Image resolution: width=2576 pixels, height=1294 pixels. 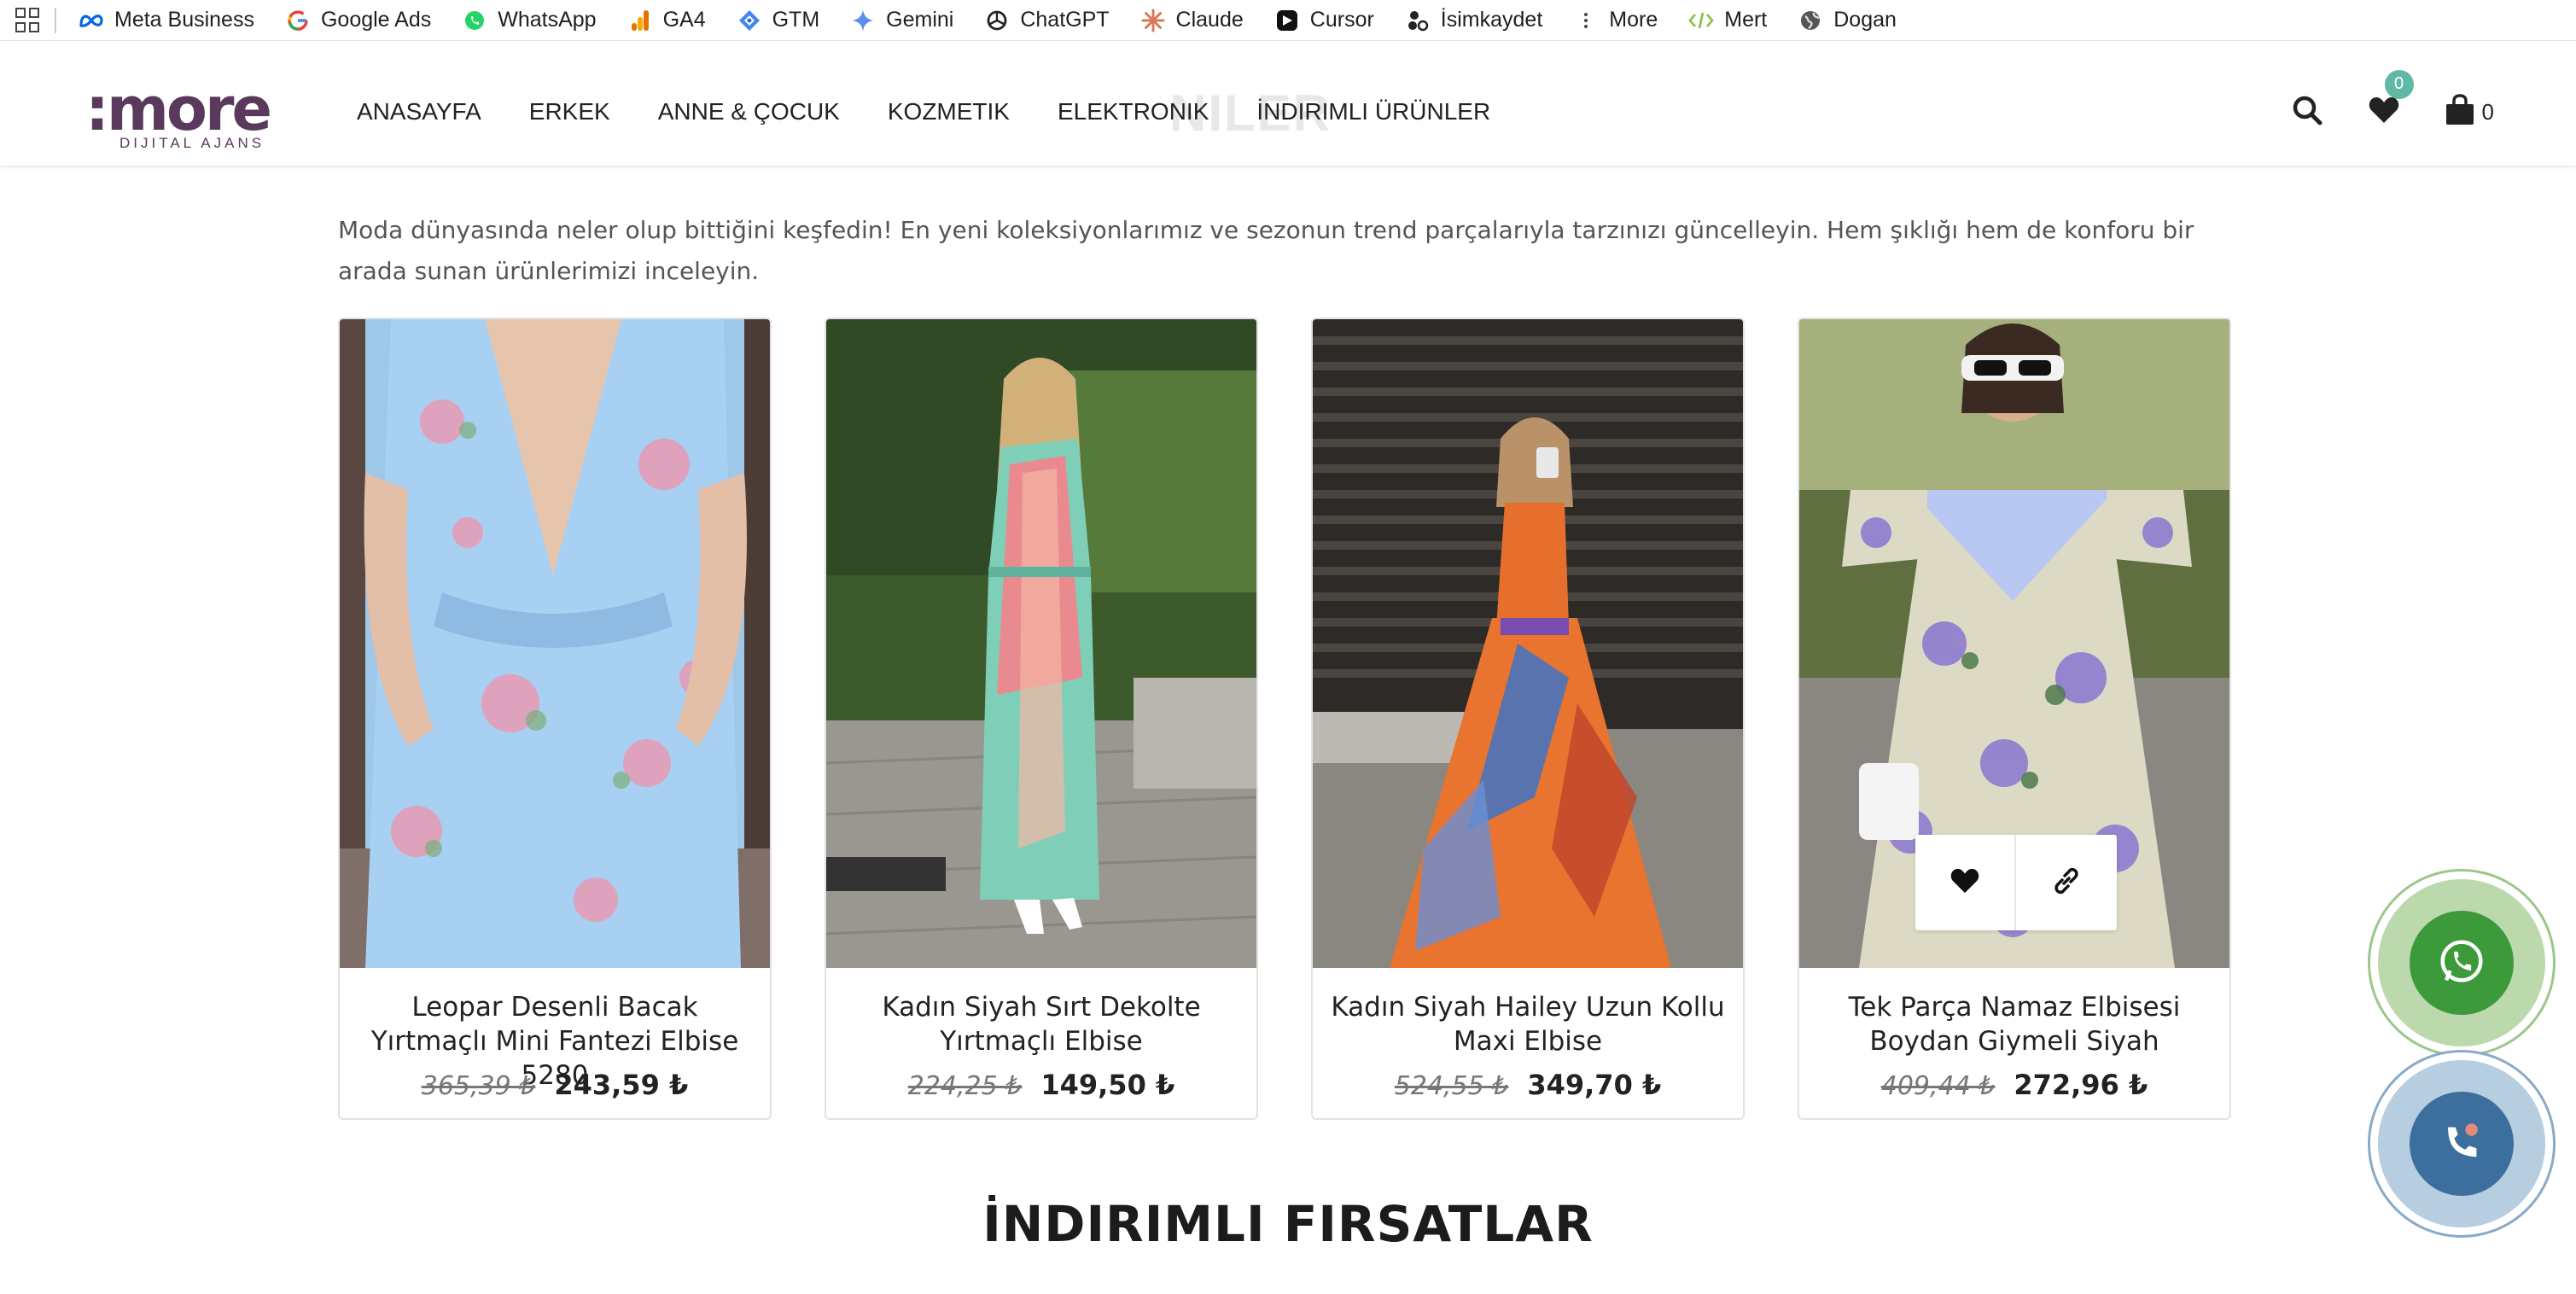 I want to click on cursor-icon, so click(x=1287, y=20).